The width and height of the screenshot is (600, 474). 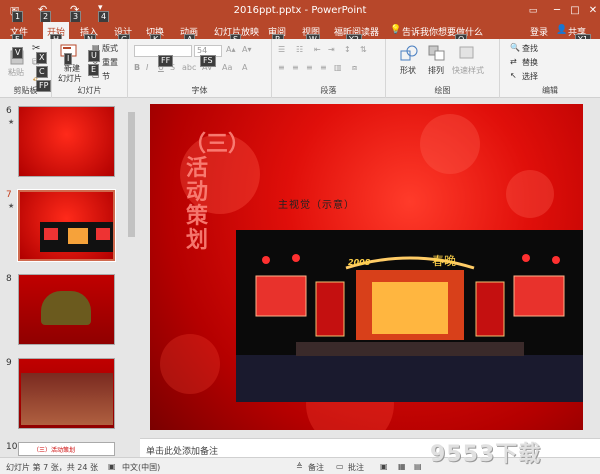 I want to click on thumbnail-scrollbar, so click(x=131, y=278).